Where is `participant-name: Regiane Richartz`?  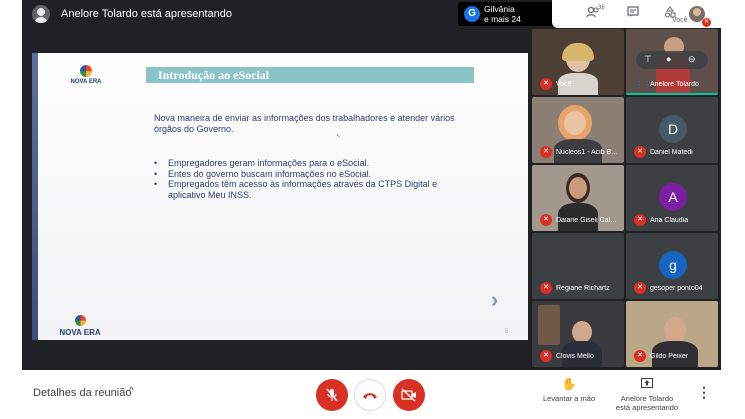 participant-name: Regiane Richartz is located at coordinates (583, 288).